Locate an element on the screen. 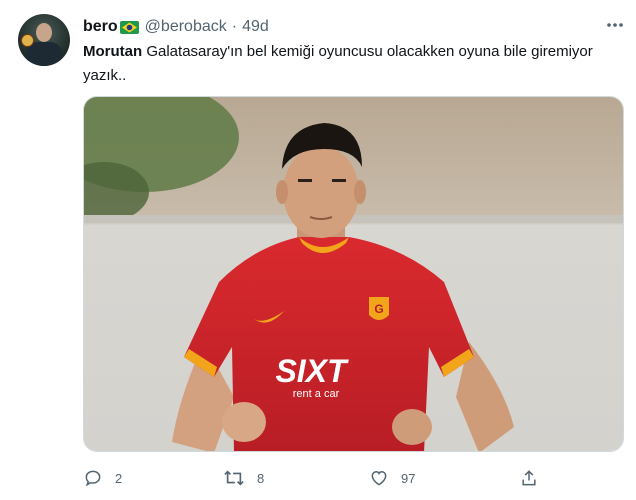  mention-name: Morutan is located at coordinates (113, 51).